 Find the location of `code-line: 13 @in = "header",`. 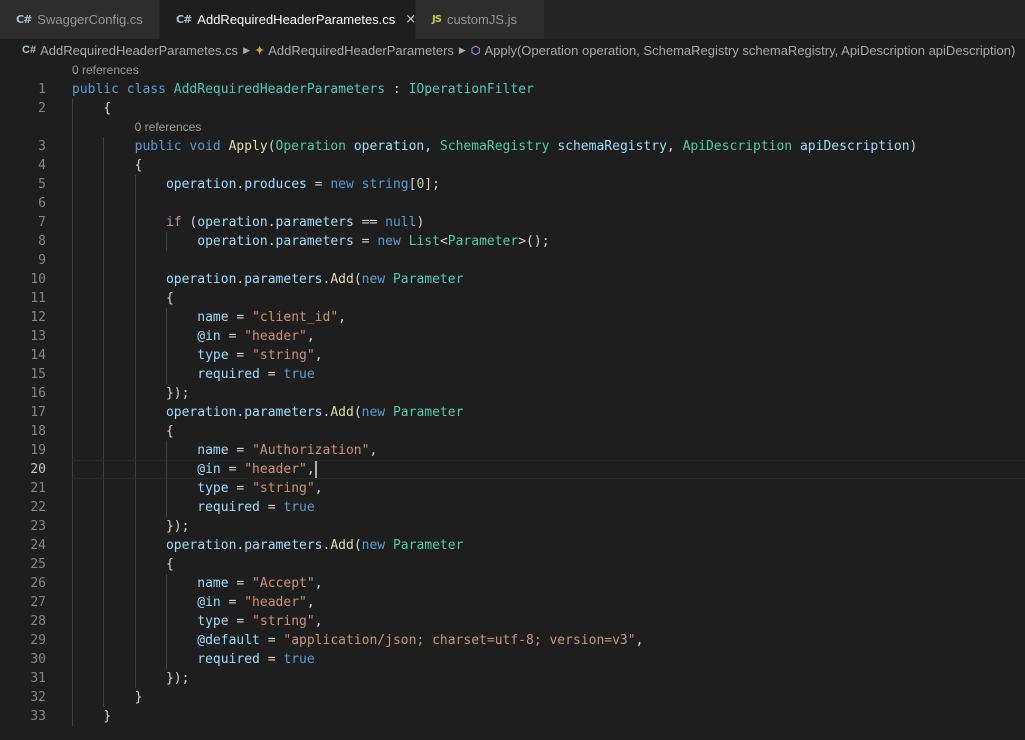

code-line: 13 @in = "header", is located at coordinates (512, 336).